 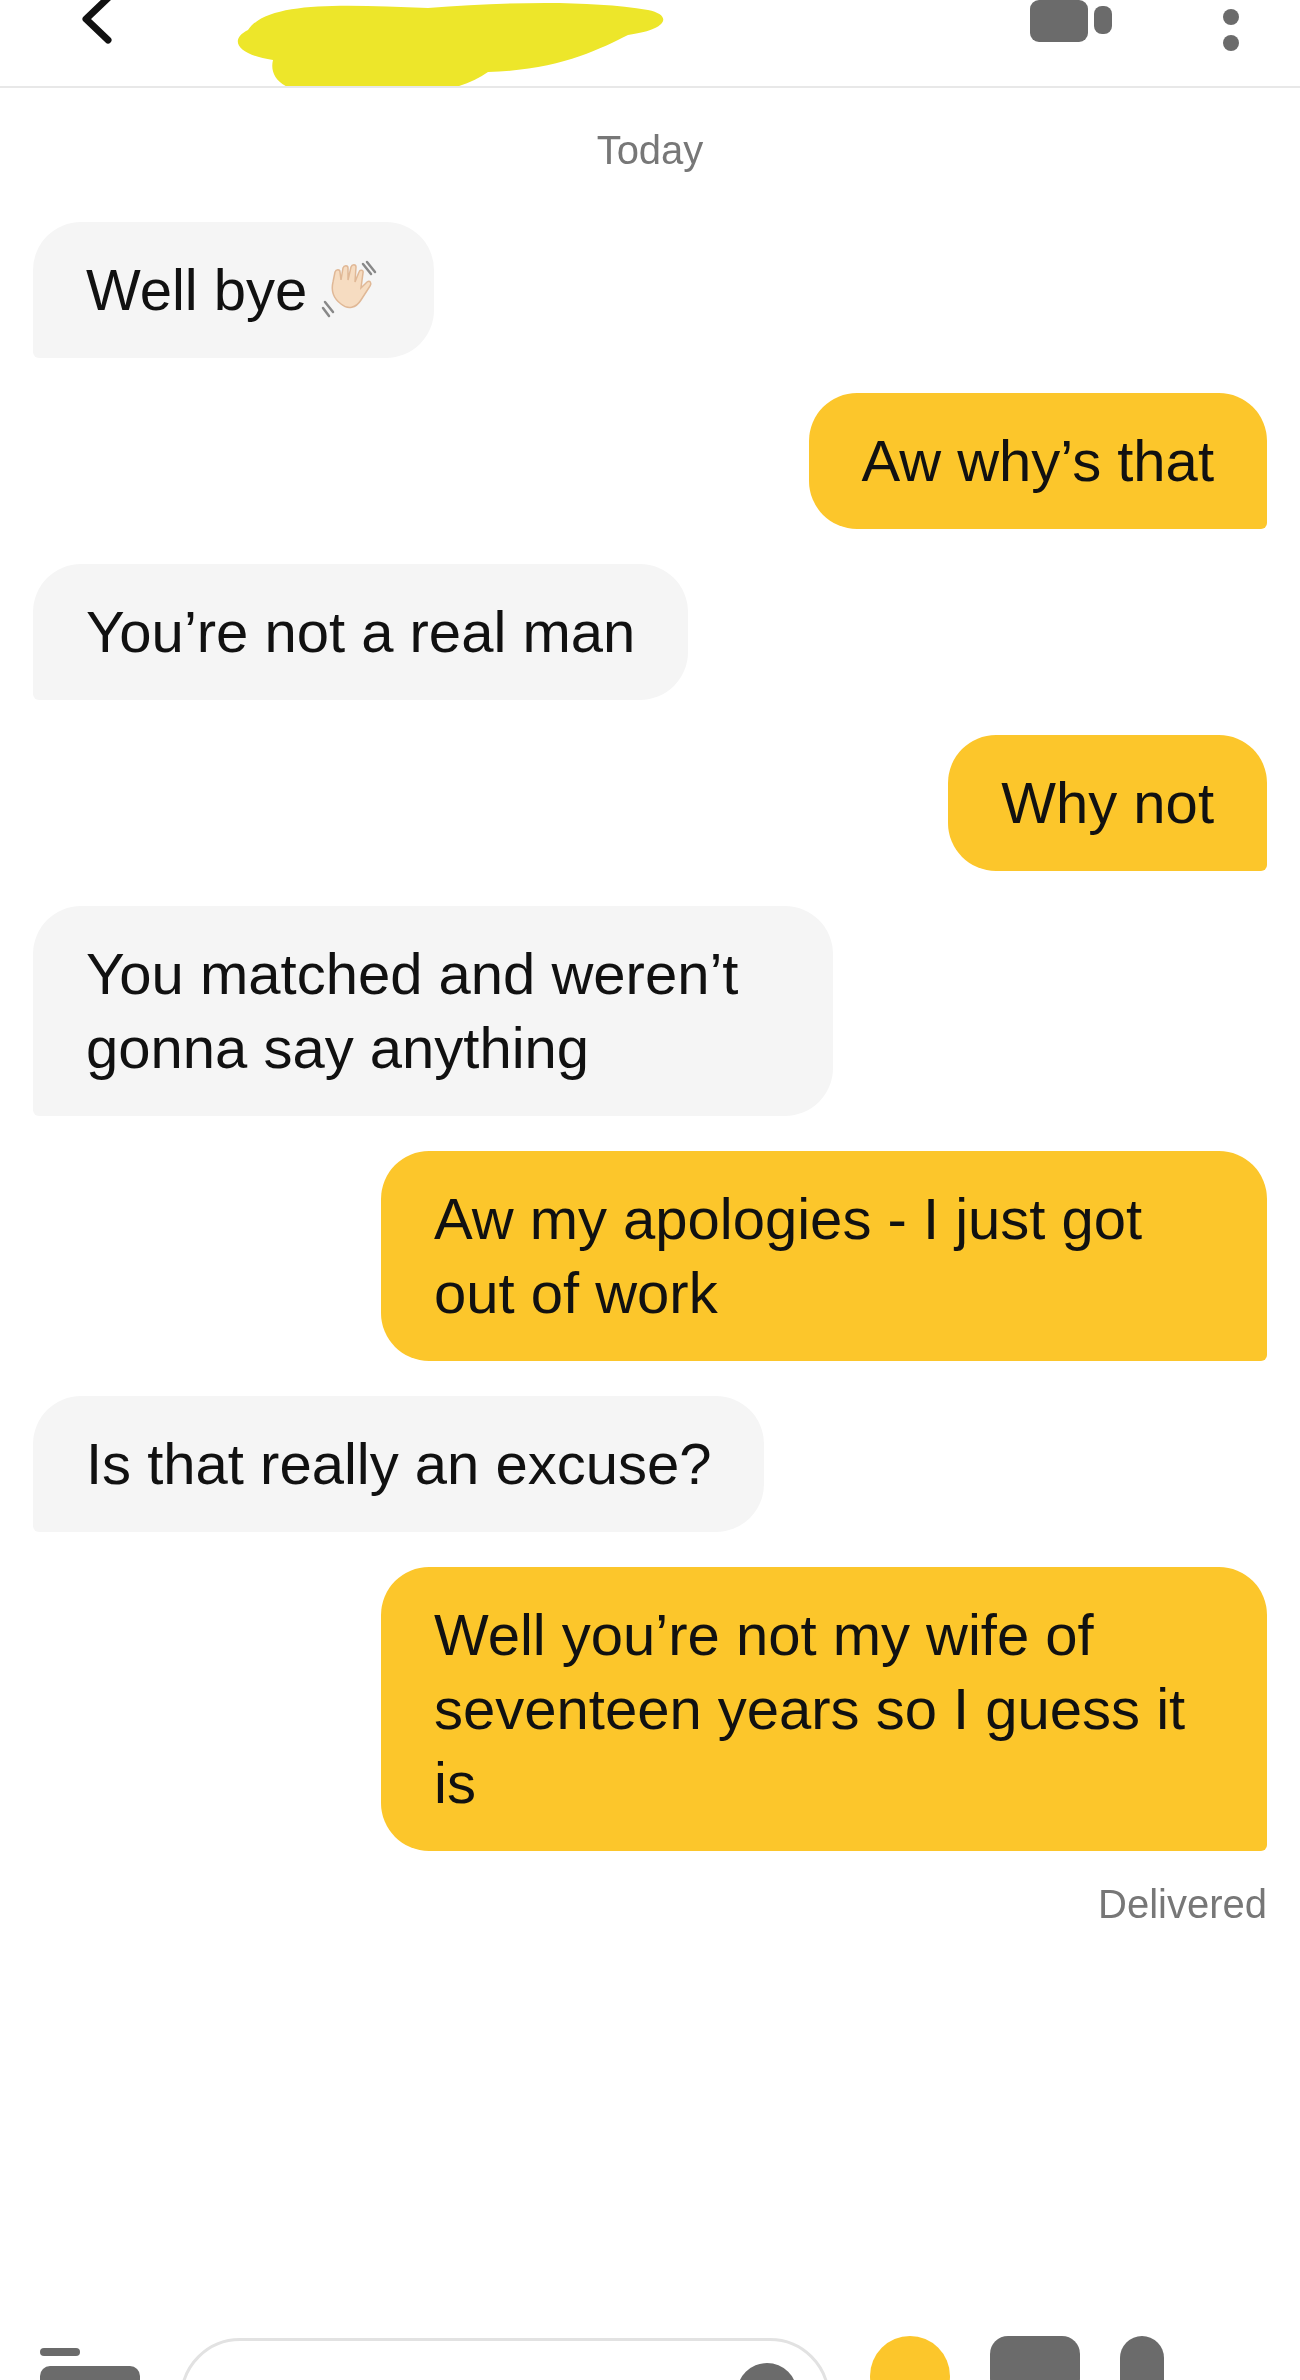 I want to click on message-bubble: Is that really an excuse?, so click(x=399, y=1464).